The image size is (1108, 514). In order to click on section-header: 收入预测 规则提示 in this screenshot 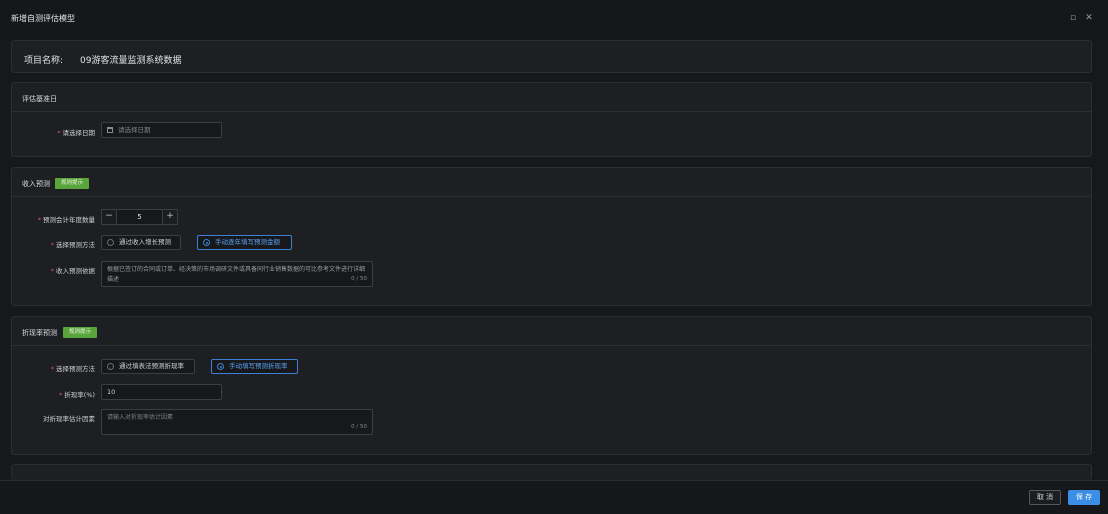, I will do `click(551, 182)`.